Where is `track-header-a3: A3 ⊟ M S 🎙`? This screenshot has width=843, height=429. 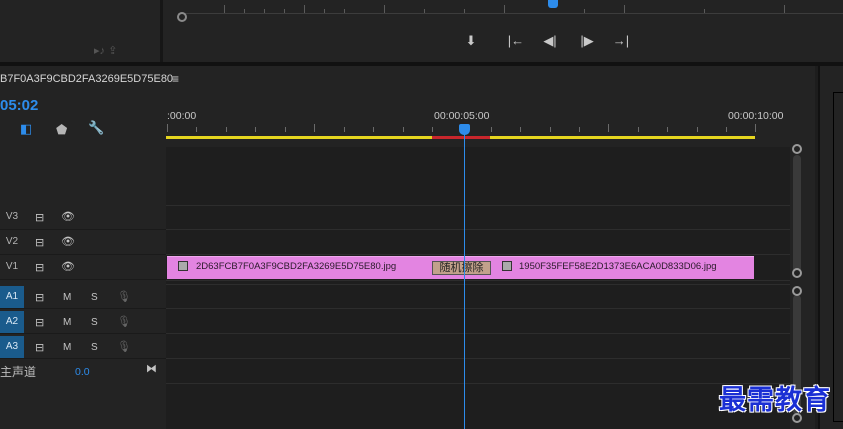
track-header-a3: A3 ⊟ M S 🎙 is located at coordinates (83, 347).